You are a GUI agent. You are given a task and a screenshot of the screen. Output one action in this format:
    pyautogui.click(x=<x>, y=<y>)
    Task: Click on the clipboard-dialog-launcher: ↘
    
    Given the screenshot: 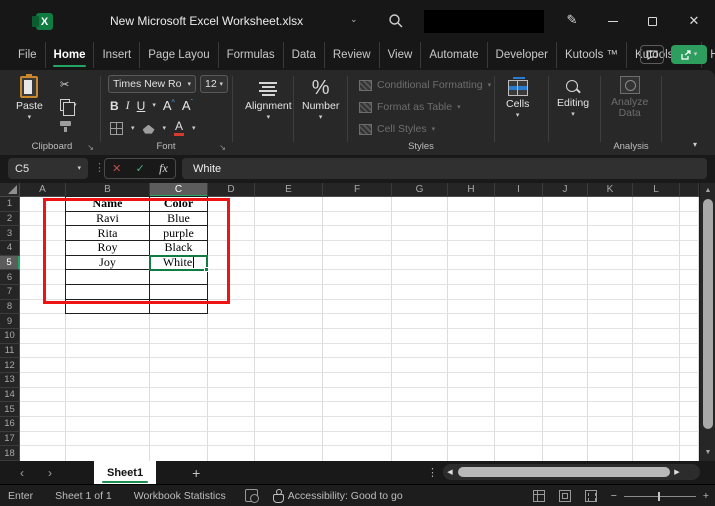 What is the action you would take?
    pyautogui.click(x=90, y=147)
    